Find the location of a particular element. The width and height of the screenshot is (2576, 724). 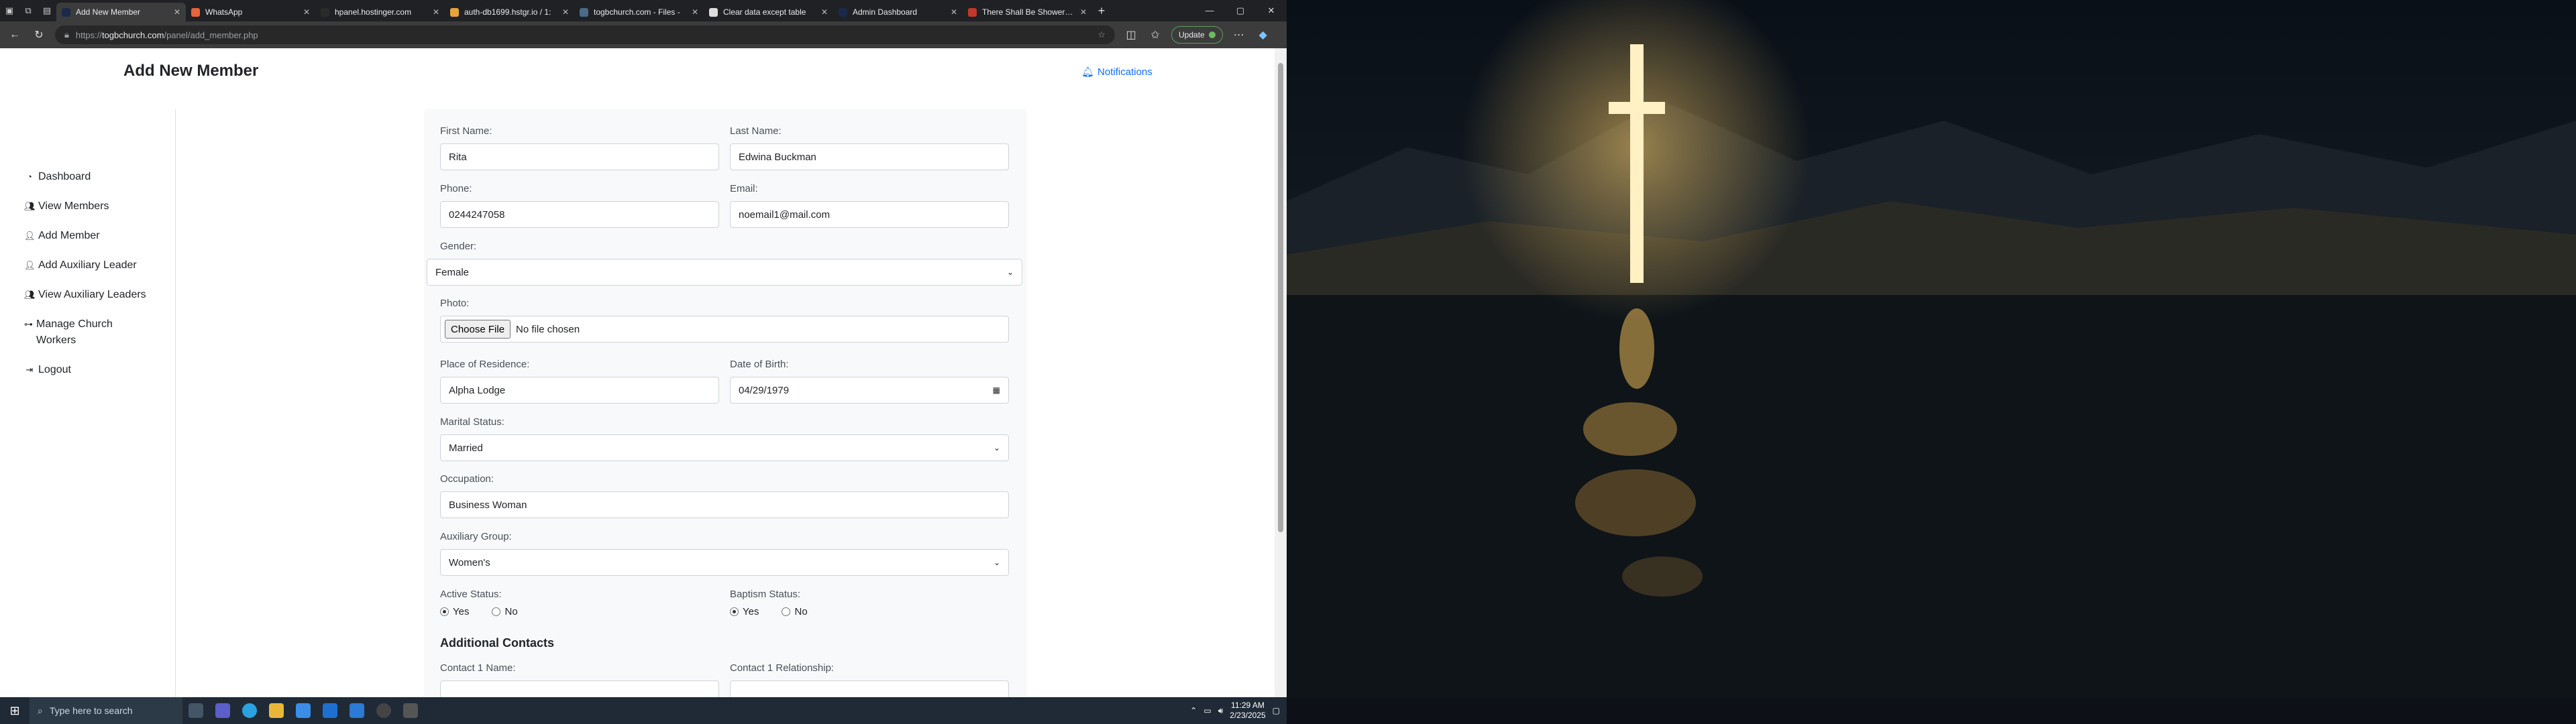

teams-icon is located at coordinates (222, 710).